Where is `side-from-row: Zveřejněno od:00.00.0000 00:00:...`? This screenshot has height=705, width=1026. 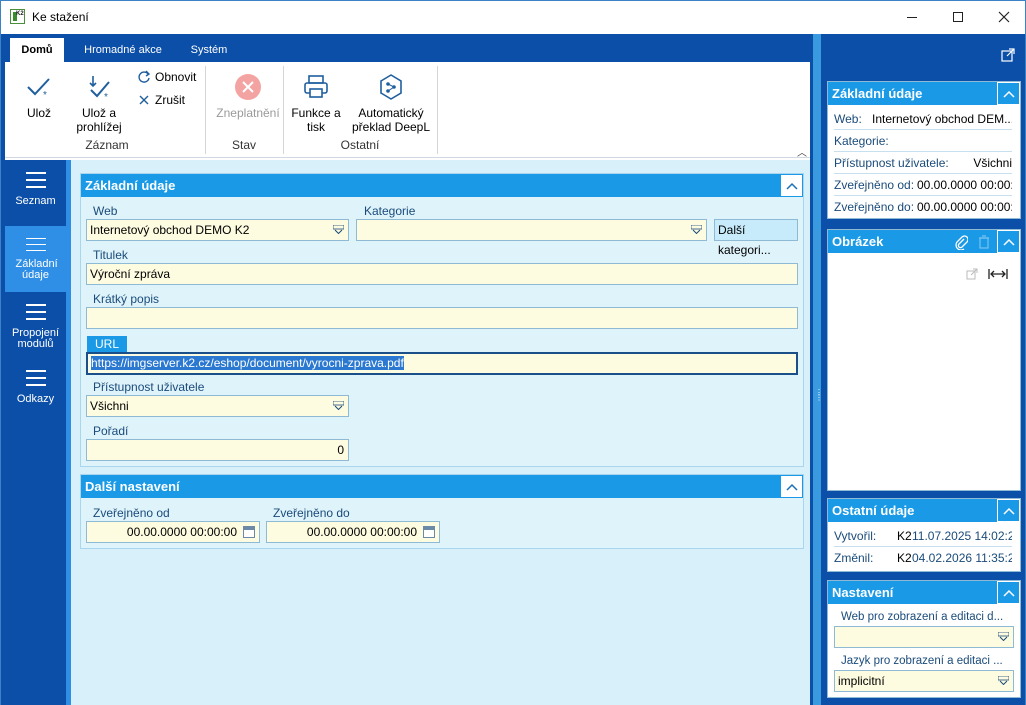 side-from-row: Zveřejněno od:00.00.0000 00:00:... is located at coordinates (923, 185).